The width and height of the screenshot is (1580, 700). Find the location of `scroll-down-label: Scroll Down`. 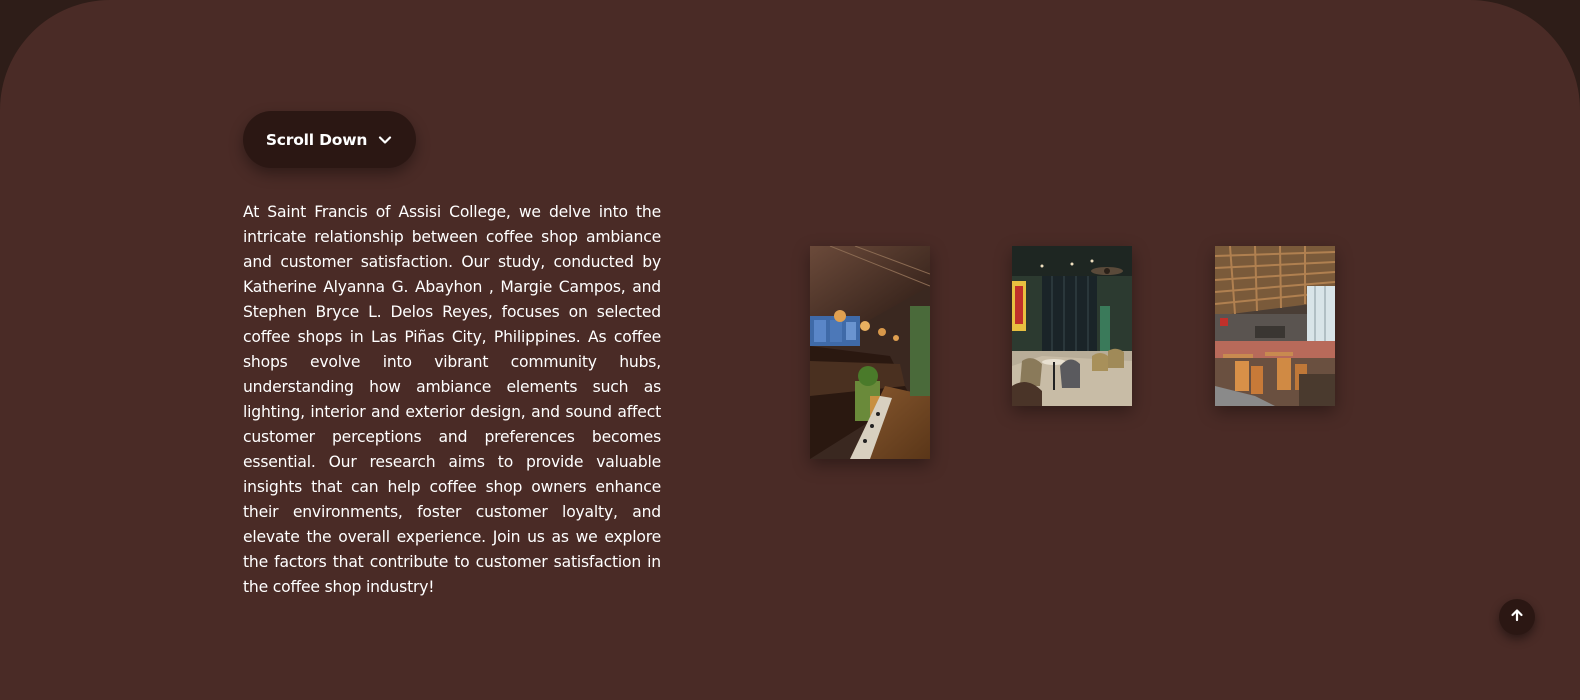

scroll-down-label: Scroll Down is located at coordinates (316, 139).